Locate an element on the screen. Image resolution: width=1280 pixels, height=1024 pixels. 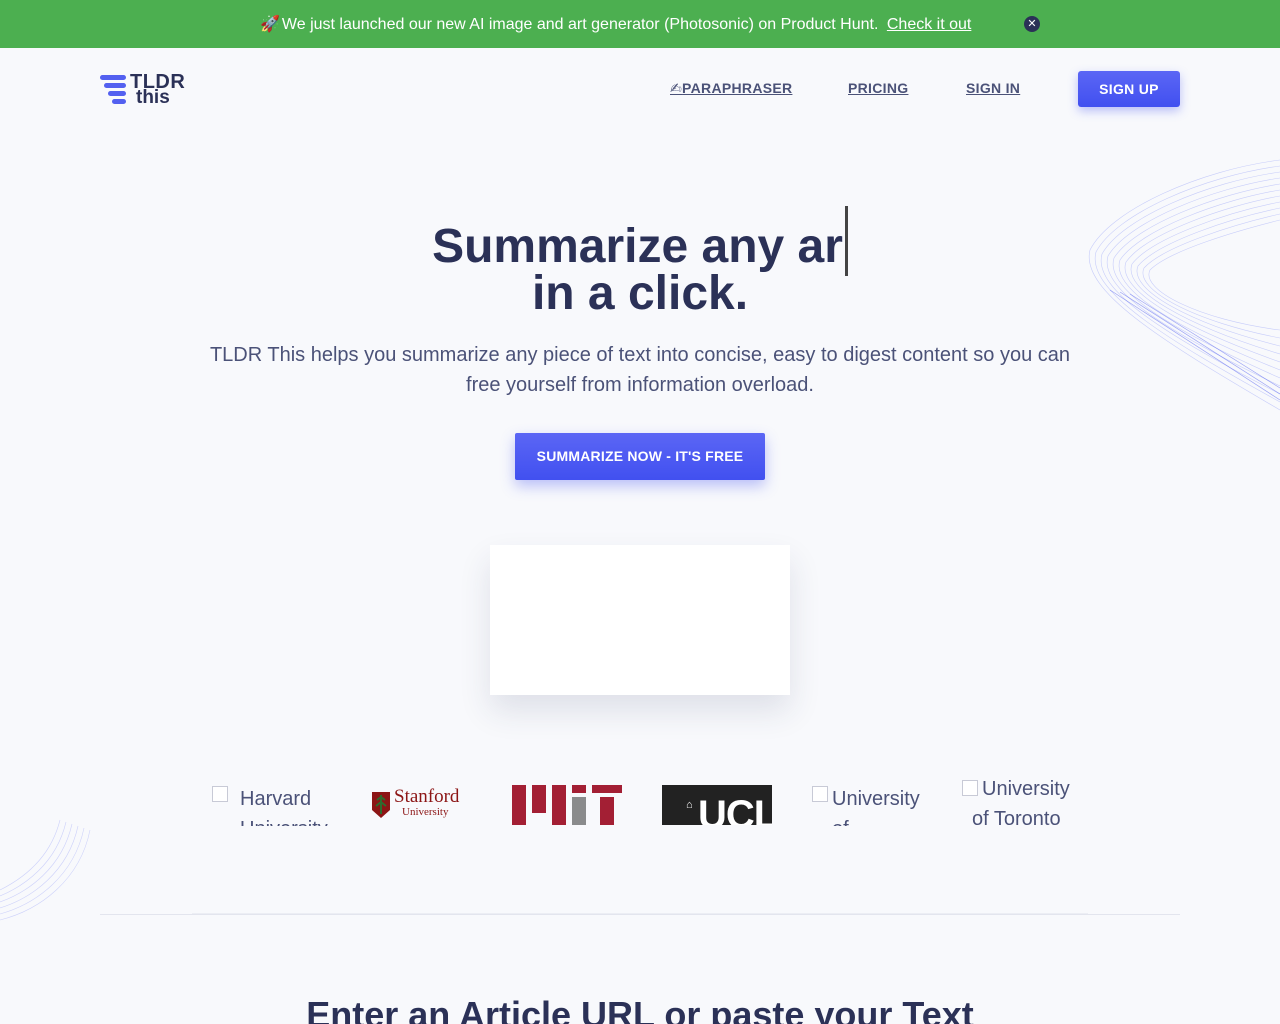
close-icon: ✕ is located at coordinates (1032, 24).